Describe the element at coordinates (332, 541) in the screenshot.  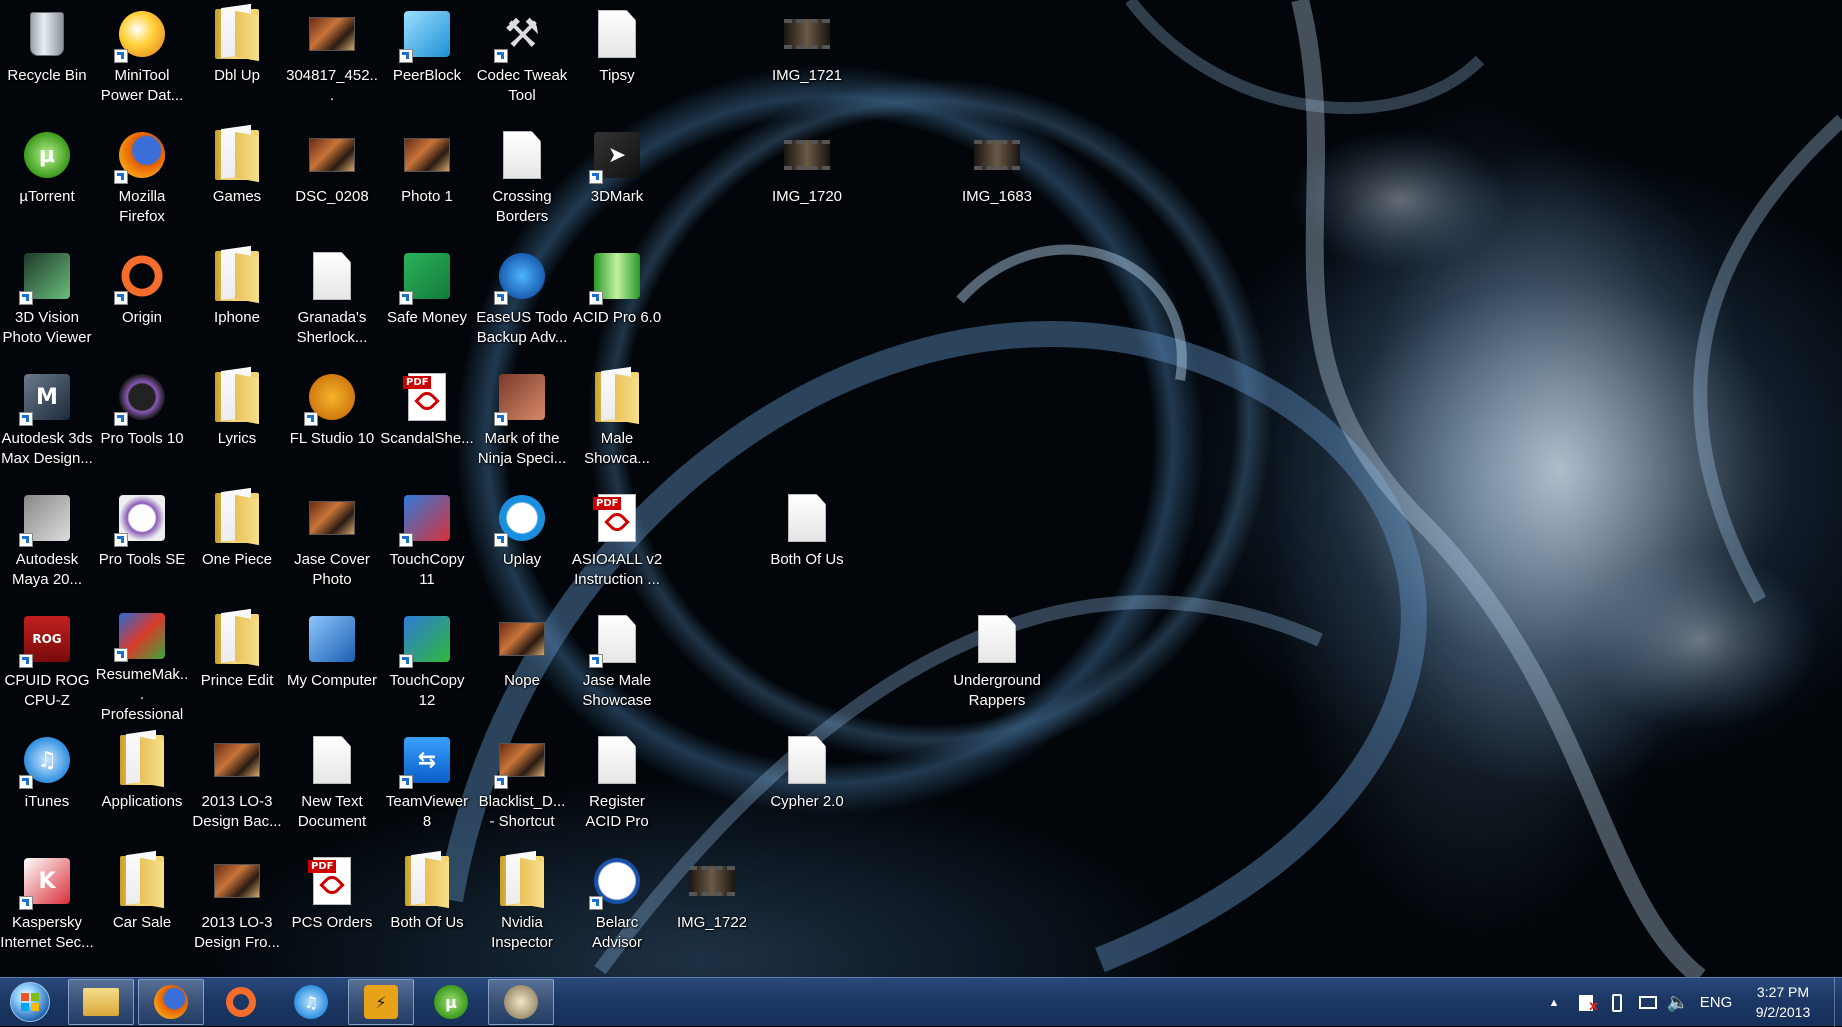
I see `desktop-icon: Jase Cover Photo` at that location.